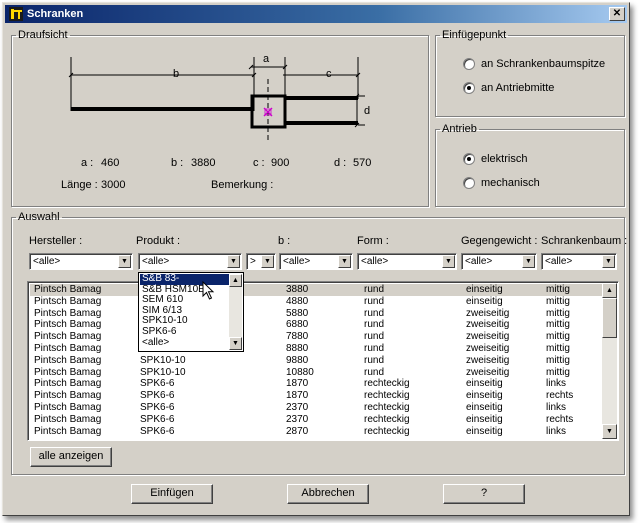  What do you see at coordinates (158, 241) in the screenshot?
I see `header-produkt: Produkt :` at bounding box center [158, 241].